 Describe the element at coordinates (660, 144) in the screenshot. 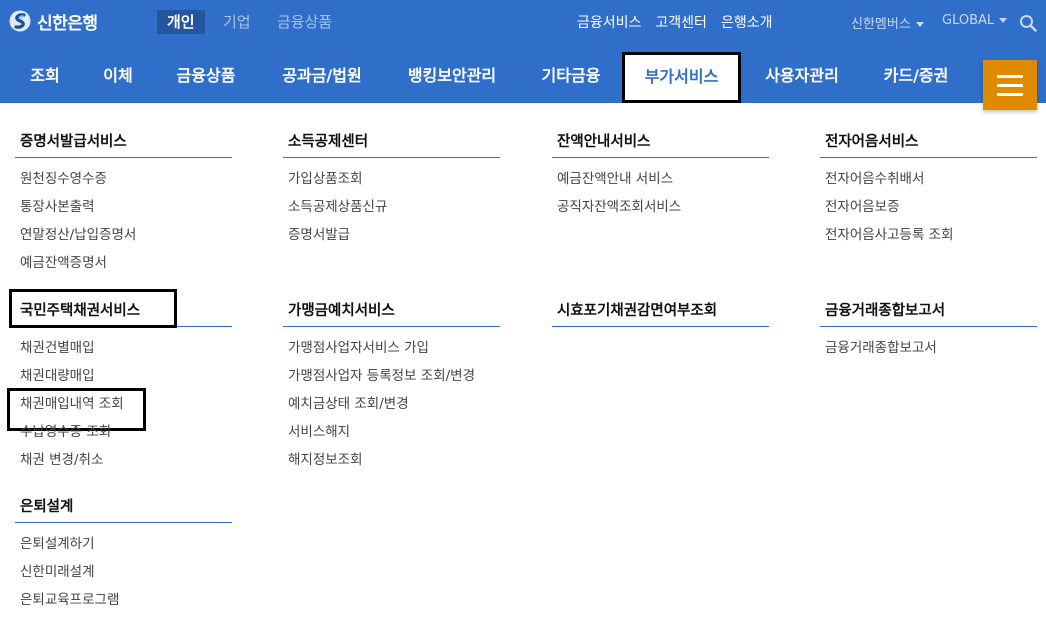

I see `section-title: 잔액안내서비스` at that location.